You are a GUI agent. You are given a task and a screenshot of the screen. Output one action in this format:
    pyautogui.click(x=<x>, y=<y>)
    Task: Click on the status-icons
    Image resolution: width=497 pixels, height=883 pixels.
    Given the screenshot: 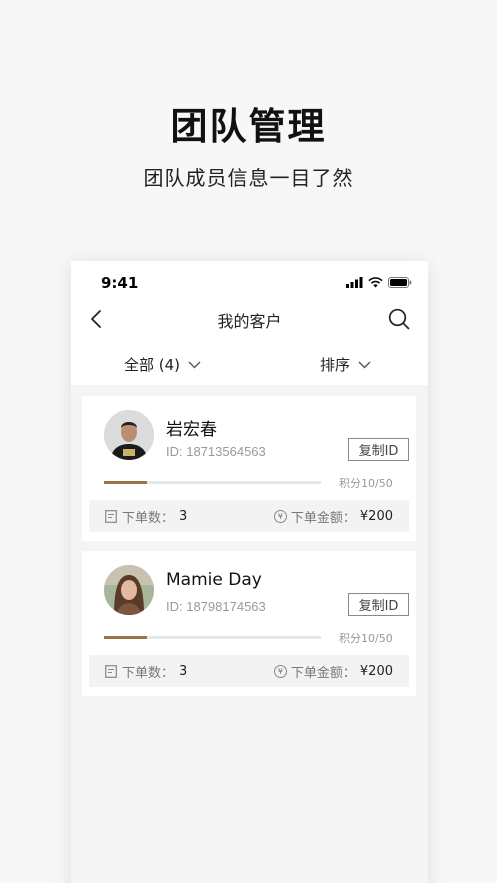 What is the action you would take?
    pyautogui.click(x=379, y=282)
    